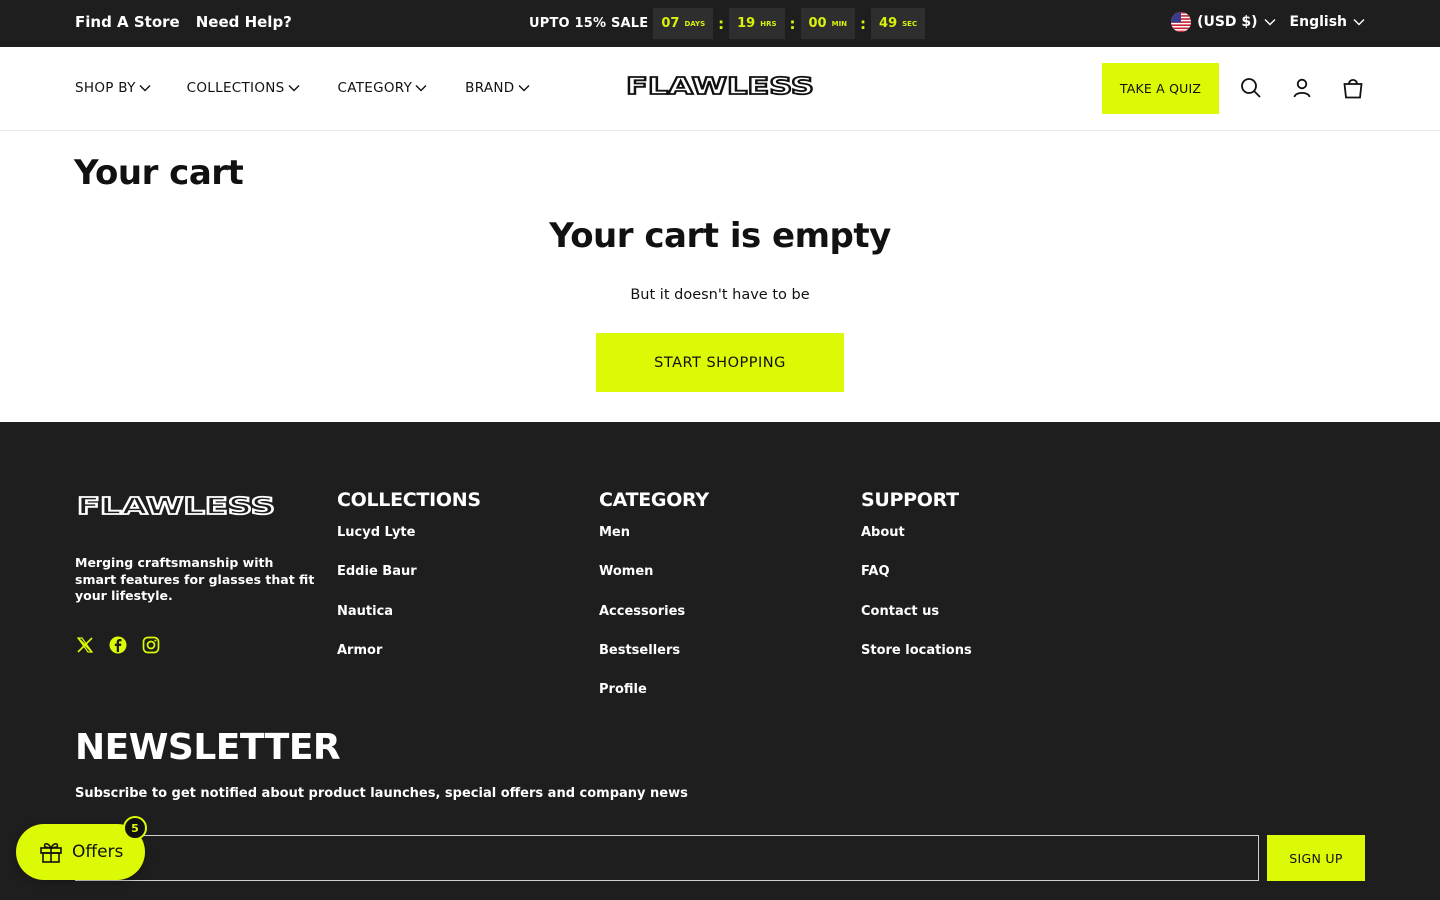 Image resolution: width=1440 pixels, height=900 pixels. Describe the element at coordinates (235, 88) in the screenshot. I see `nav-label: COLLECTIONS` at that location.